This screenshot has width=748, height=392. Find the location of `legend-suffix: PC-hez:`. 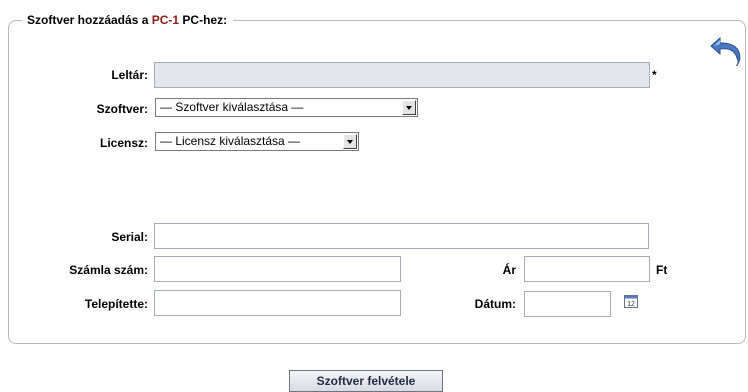

legend-suffix: PC-hez: is located at coordinates (203, 20).